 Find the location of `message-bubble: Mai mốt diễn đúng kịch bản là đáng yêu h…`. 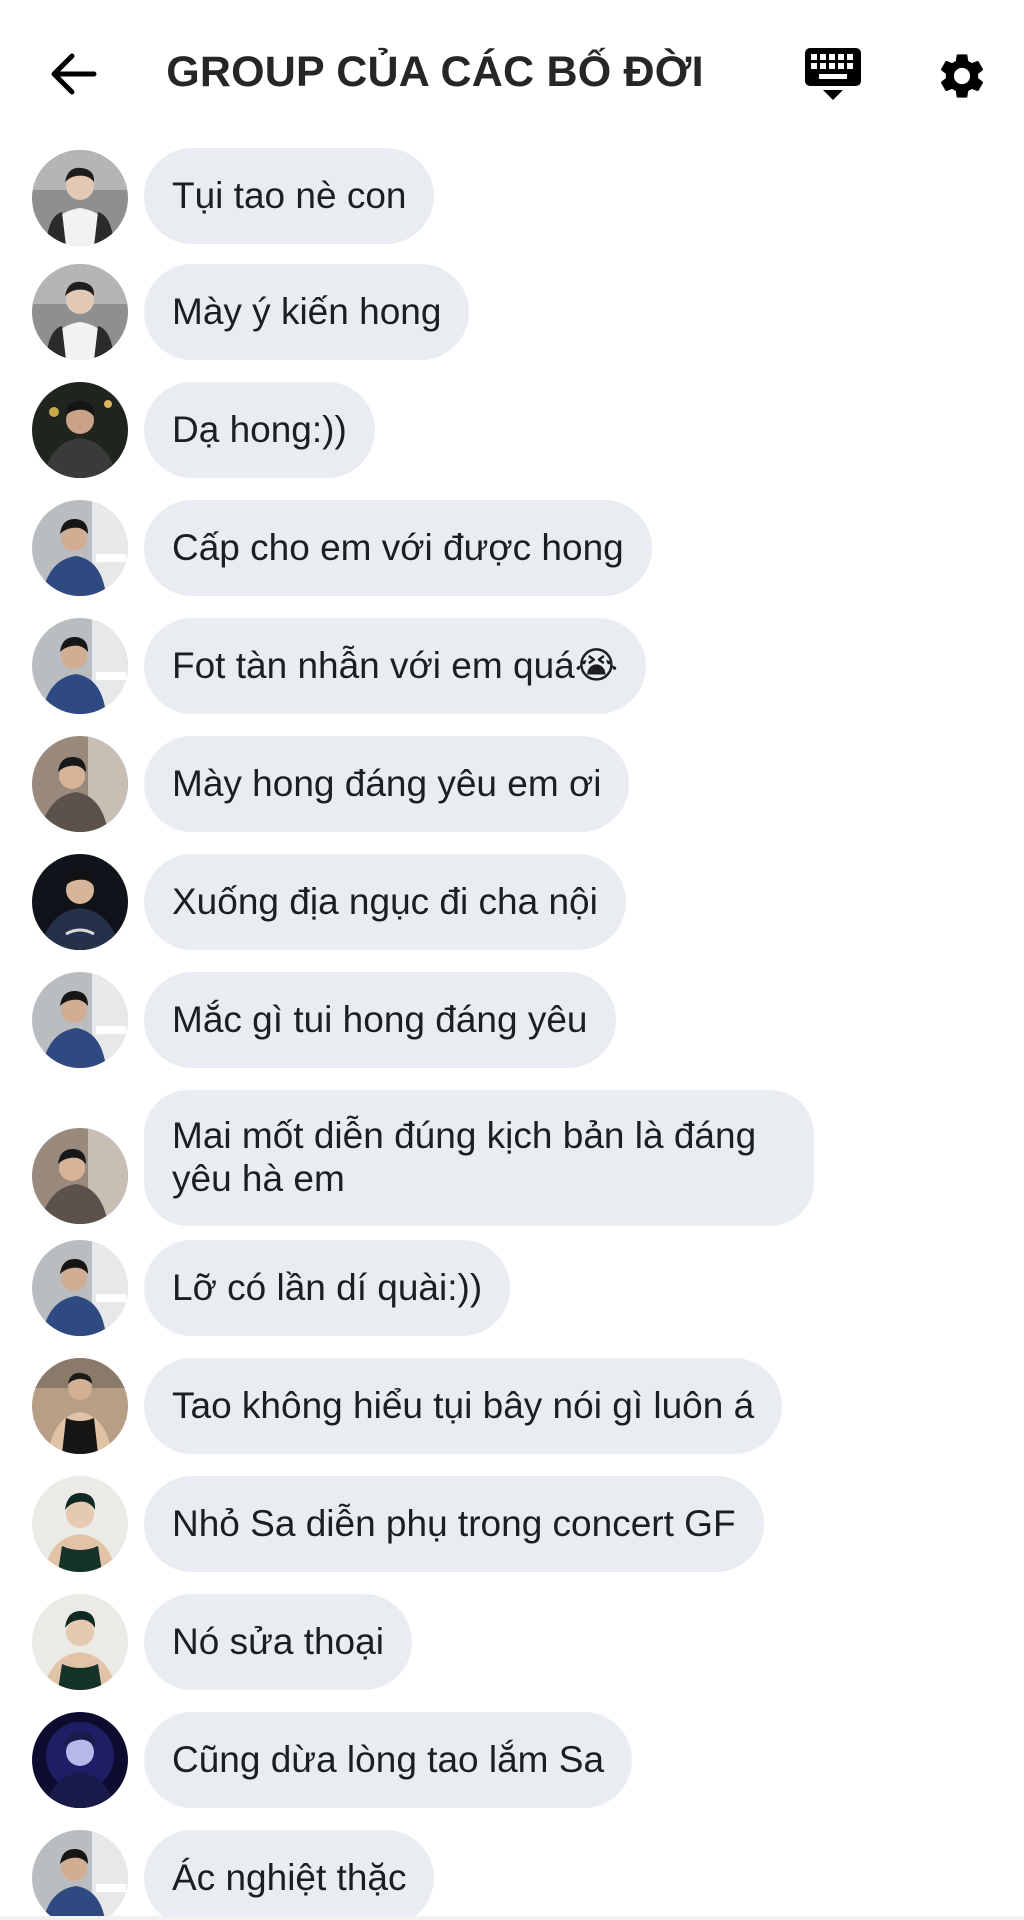

message-bubble: Mai mốt diễn đúng kịch bản là đáng yêu h… is located at coordinates (479, 1158).